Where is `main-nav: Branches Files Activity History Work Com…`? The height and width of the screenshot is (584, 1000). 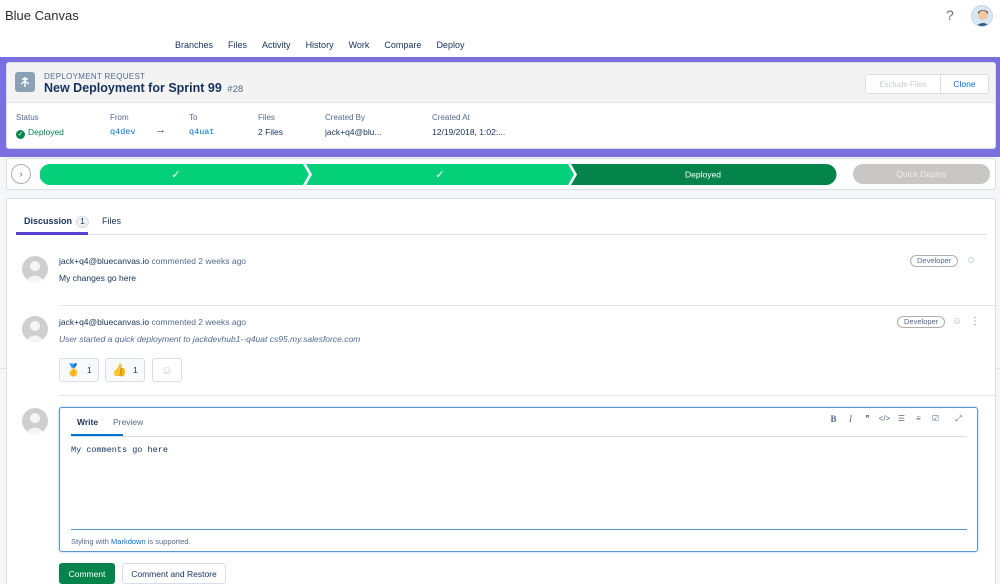 main-nav: Branches Files Activity History Work Com… is located at coordinates (327, 45).